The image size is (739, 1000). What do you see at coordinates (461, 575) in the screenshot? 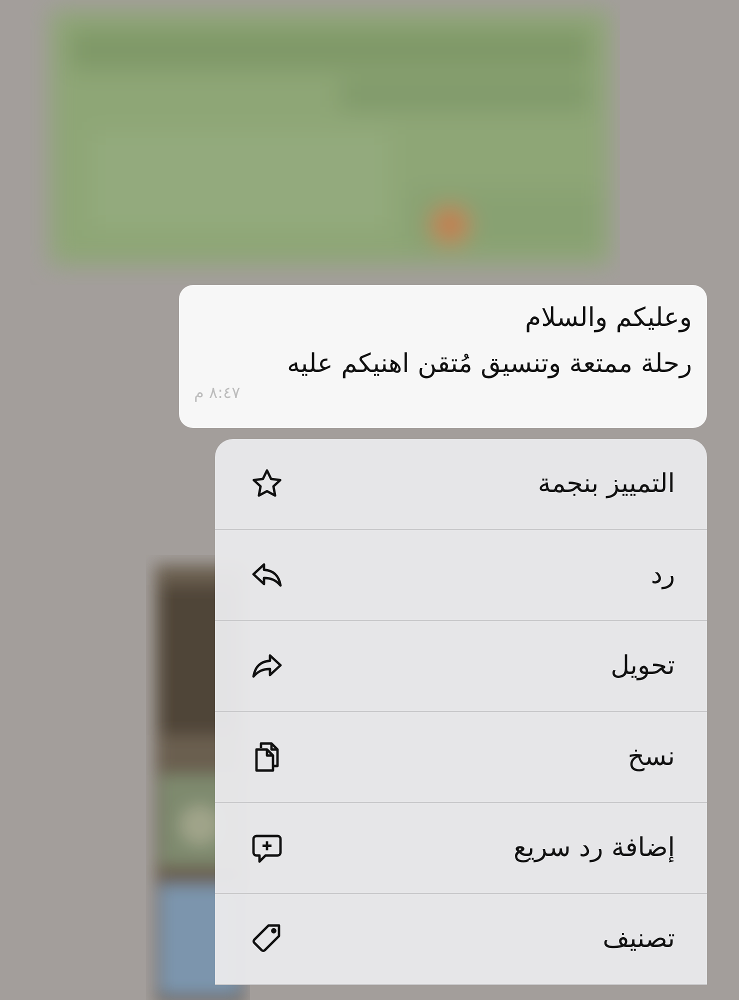
I see `menu-item: رد` at bounding box center [461, 575].